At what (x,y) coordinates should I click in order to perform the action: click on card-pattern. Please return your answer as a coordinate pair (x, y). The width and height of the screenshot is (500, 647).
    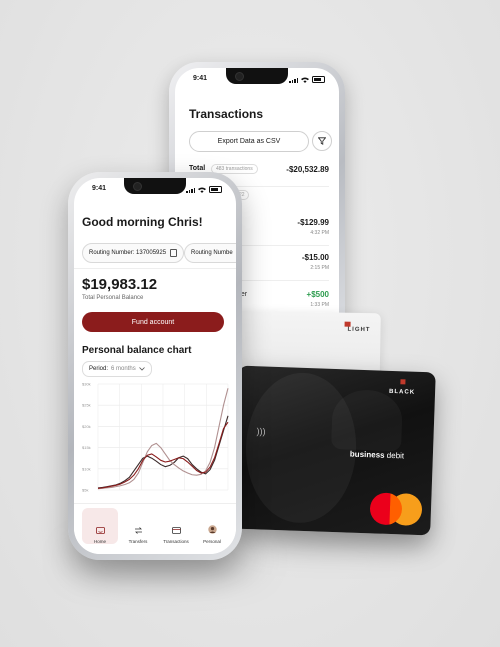
    Looking at the image, I should click on (367, 420).